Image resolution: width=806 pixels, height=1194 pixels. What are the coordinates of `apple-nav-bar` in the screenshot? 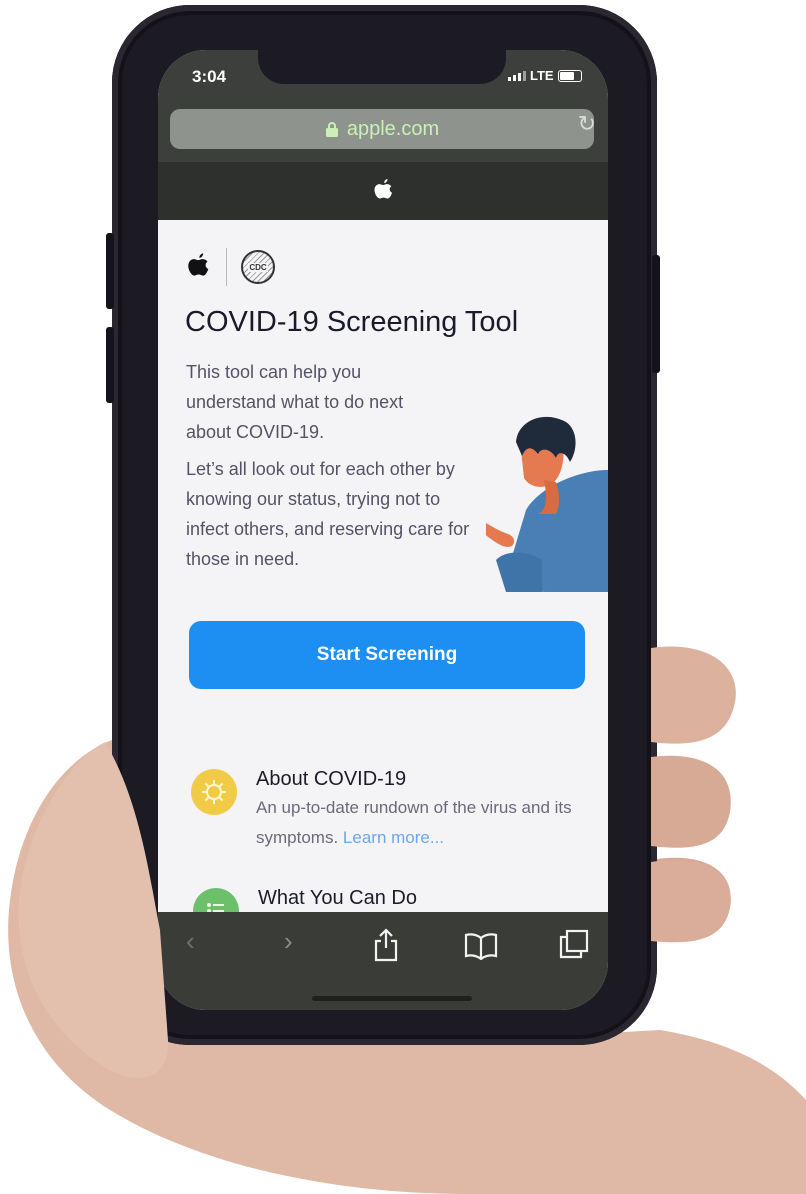 It's located at (383, 191).